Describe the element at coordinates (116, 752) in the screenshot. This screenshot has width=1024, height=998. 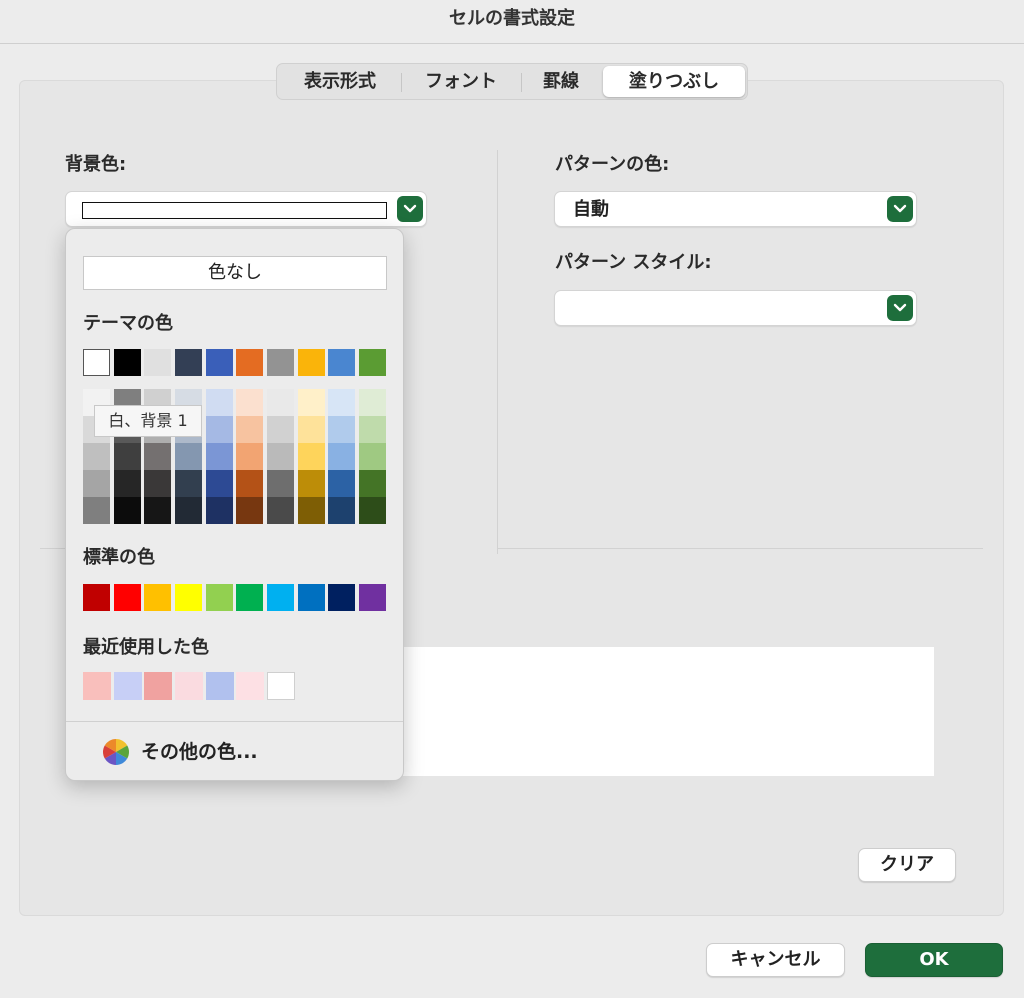
I see `color-wheel-icon` at that location.